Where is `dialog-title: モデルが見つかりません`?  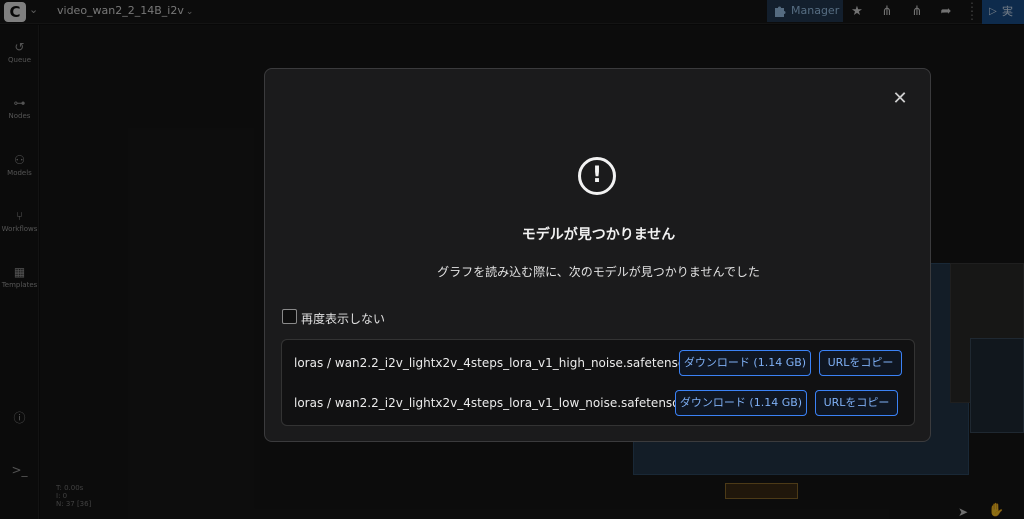
dialog-title: モデルが見つかりません is located at coordinates (598, 235).